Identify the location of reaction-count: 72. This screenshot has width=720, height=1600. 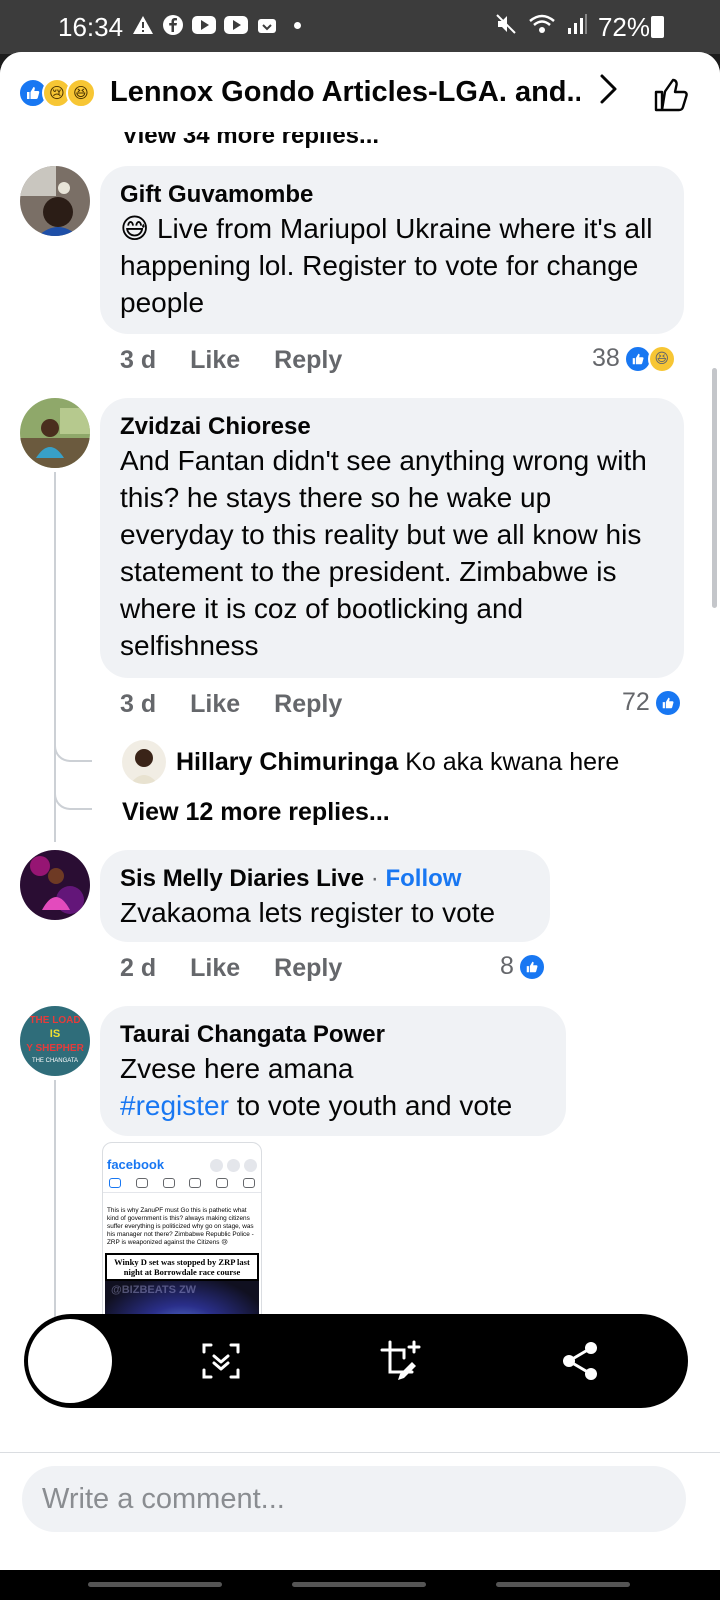
(652, 702).